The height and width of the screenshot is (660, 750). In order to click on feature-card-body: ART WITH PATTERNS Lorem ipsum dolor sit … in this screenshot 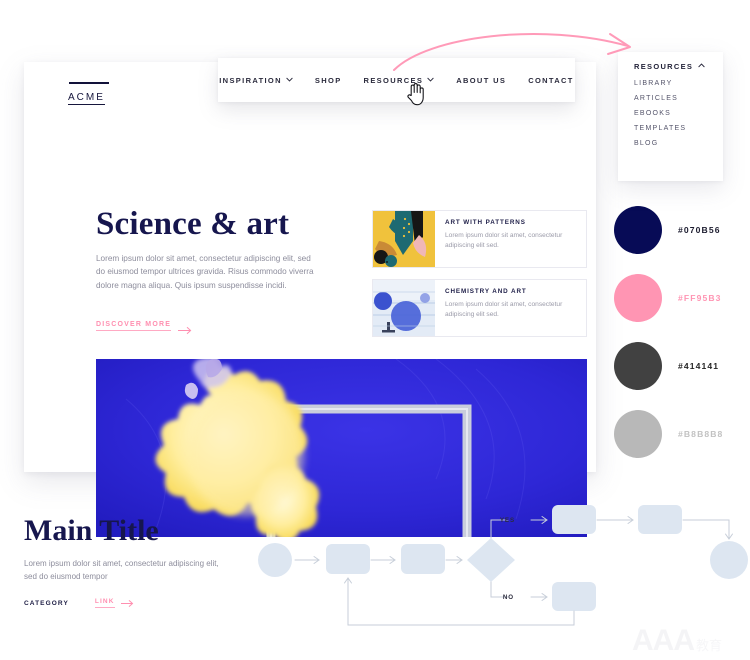, I will do `click(510, 239)`.